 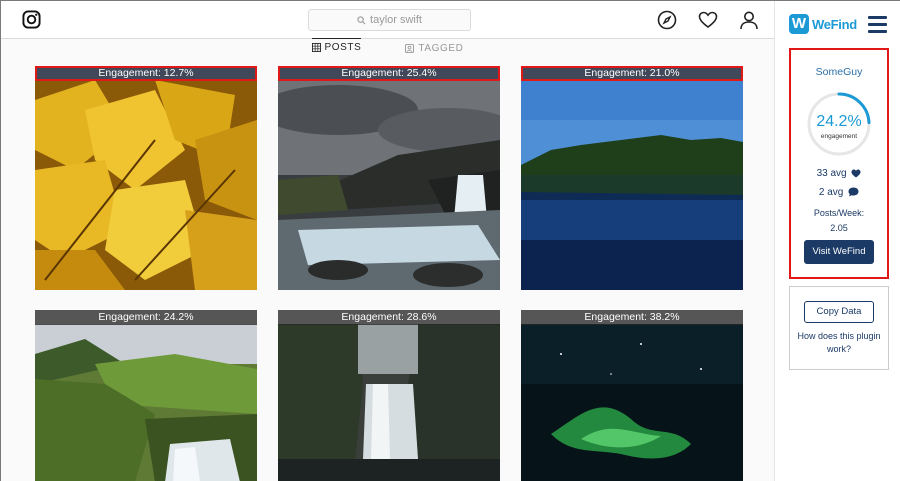 I want to click on engagement-percentage: 24.2%, so click(x=839, y=121).